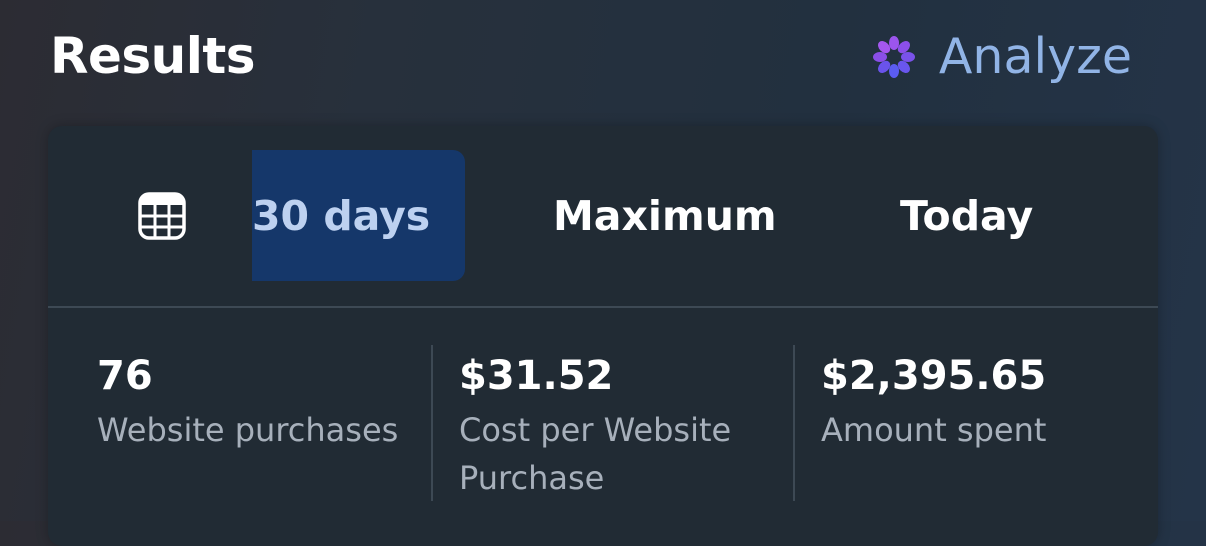 The image size is (1206, 546). What do you see at coordinates (1035, 56) in the screenshot?
I see `analyze-label: Analyze` at bounding box center [1035, 56].